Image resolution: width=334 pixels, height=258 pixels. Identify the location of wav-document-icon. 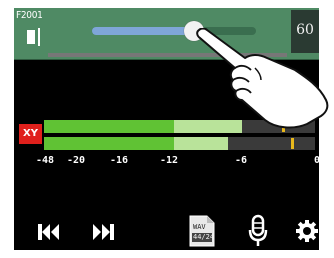
(202, 231).